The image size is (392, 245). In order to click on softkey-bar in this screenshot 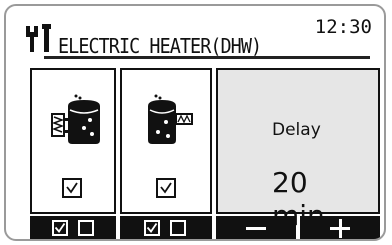, I will do `click(205, 227)`.